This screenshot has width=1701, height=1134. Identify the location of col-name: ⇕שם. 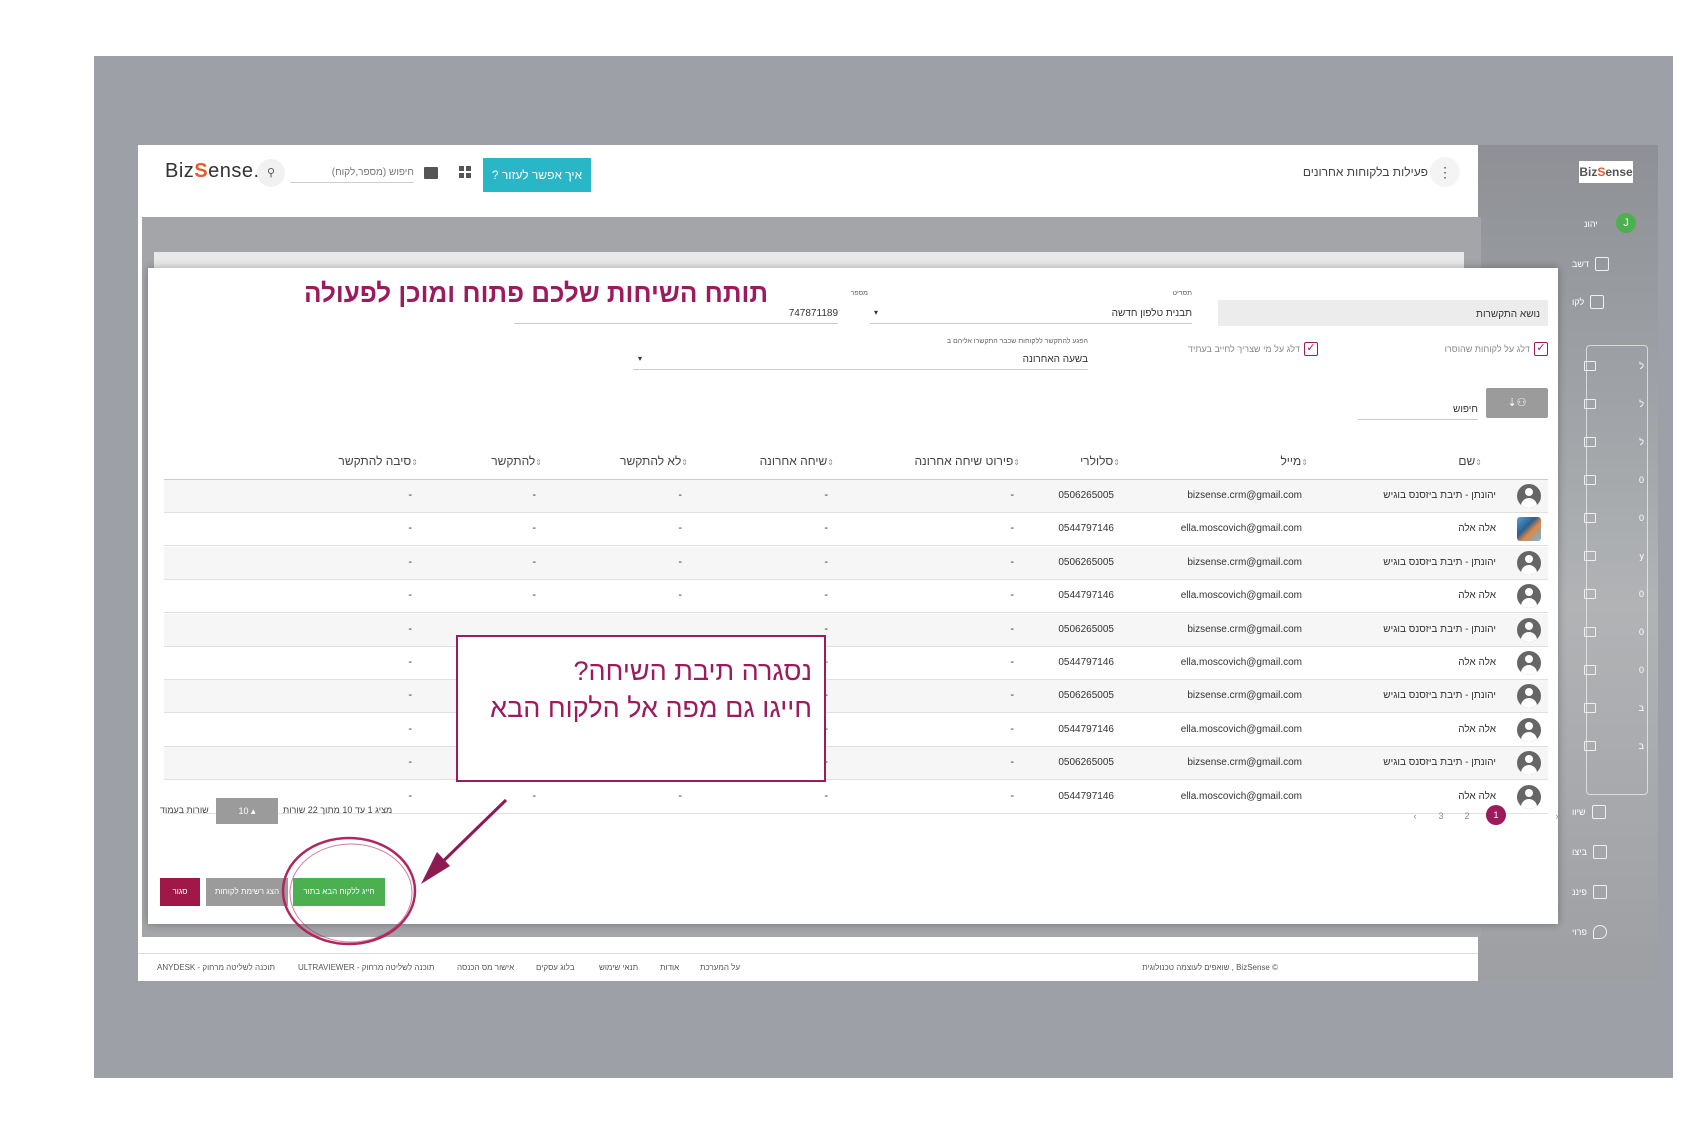
(1472, 461).